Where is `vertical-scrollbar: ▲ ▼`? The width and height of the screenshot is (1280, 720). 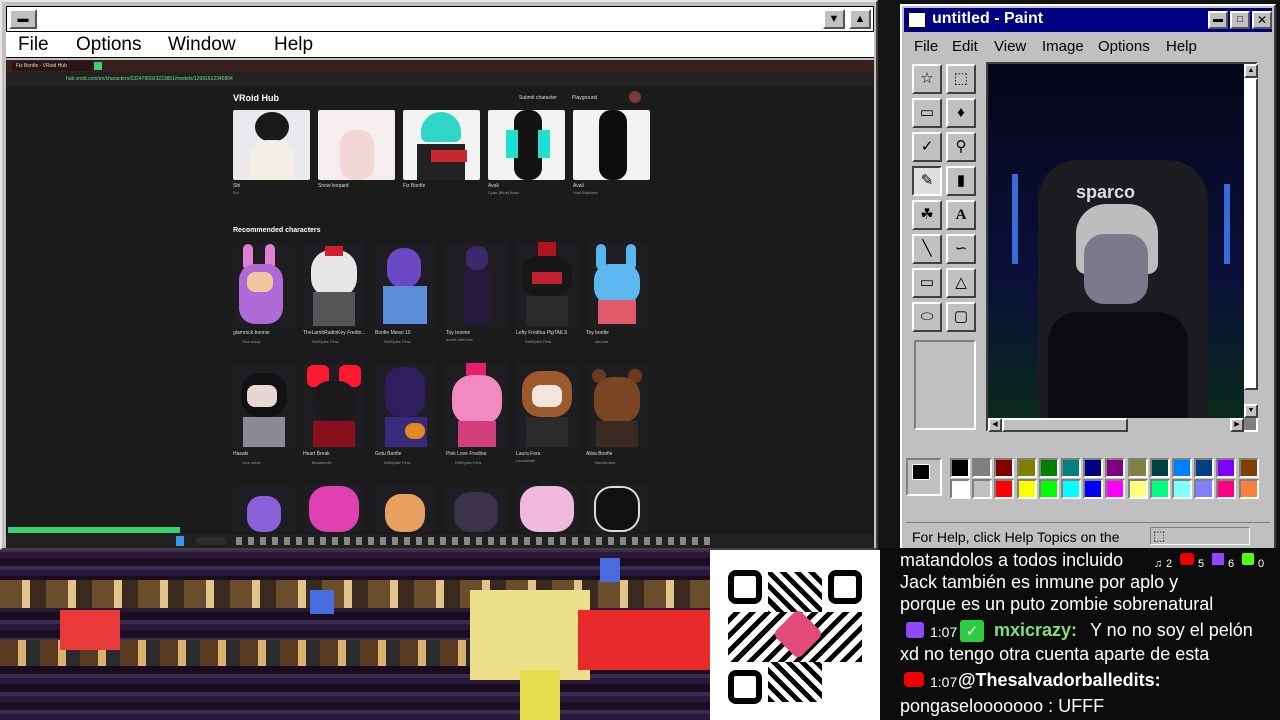 vertical-scrollbar: ▲ ▼ is located at coordinates (1251, 241).